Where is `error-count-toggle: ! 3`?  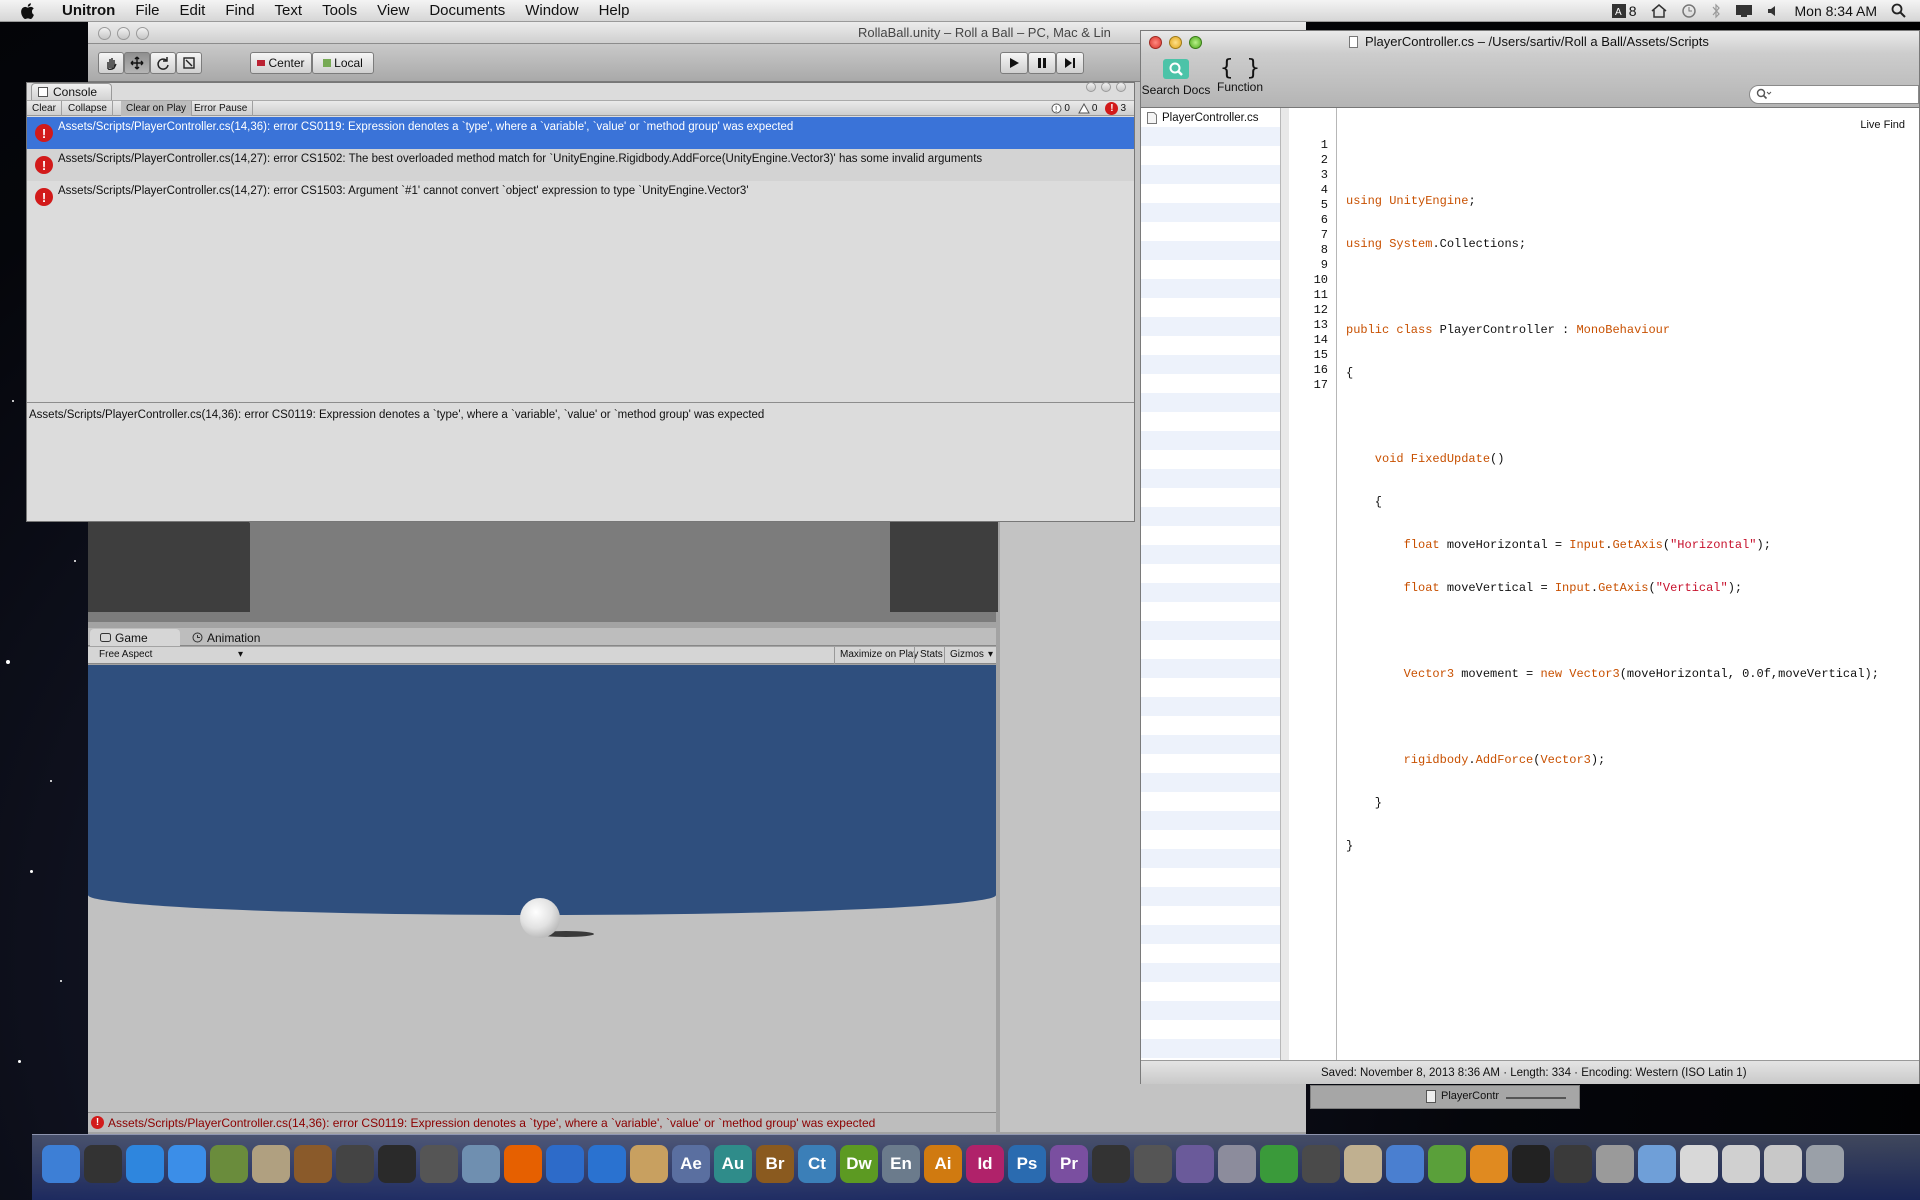 error-count-toggle: ! 3 is located at coordinates (1115, 108).